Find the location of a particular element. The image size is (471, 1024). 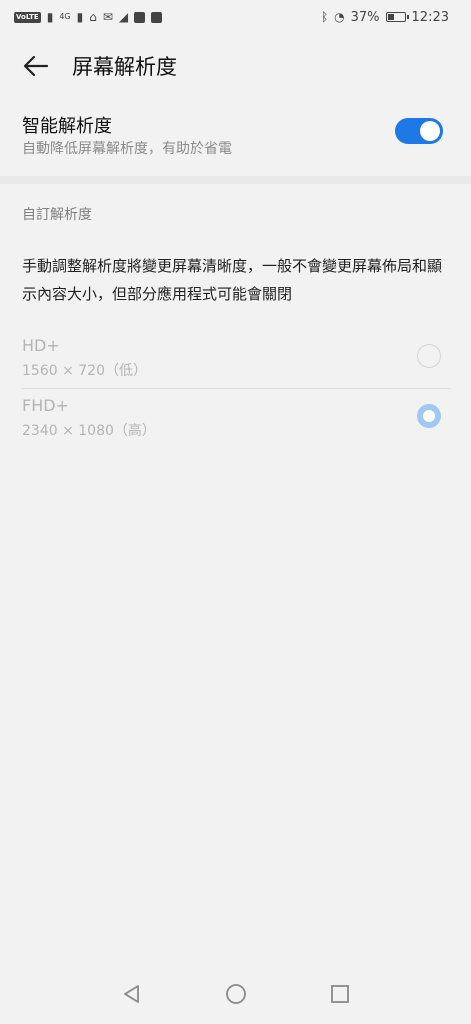

nav-recents-button is located at coordinates (340, 994).